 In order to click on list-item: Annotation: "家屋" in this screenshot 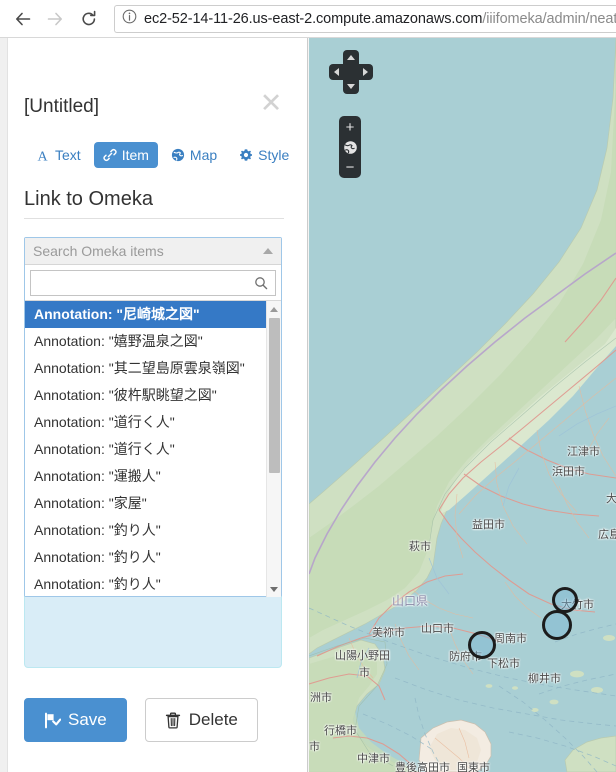, I will do `click(145, 503)`.